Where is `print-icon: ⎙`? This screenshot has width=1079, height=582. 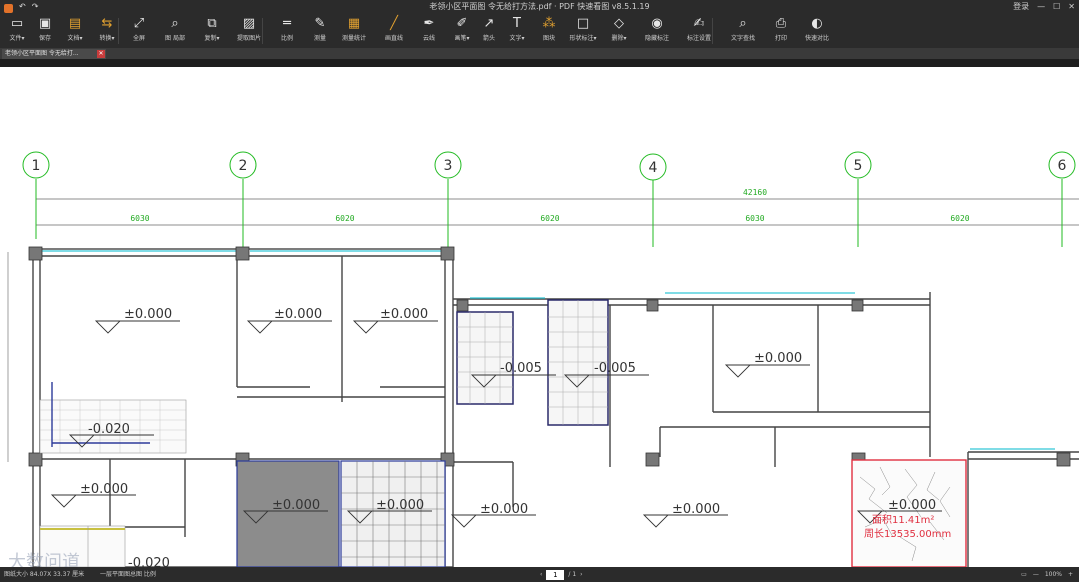 print-icon: ⎙ is located at coordinates (781, 23).